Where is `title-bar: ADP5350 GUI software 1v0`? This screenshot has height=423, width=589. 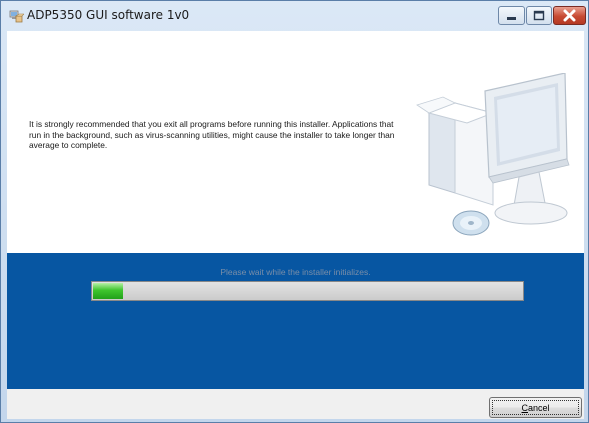
title-bar: ADP5350 GUI software 1v0 is located at coordinates (294, 16).